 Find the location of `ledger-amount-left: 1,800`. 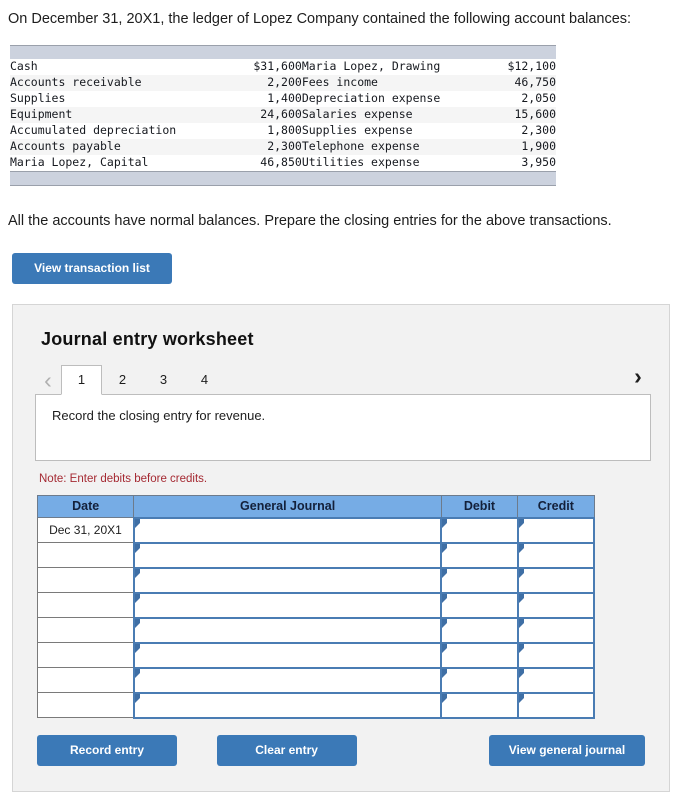

ledger-amount-left: 1,800 is located at coordinates (284, 130).